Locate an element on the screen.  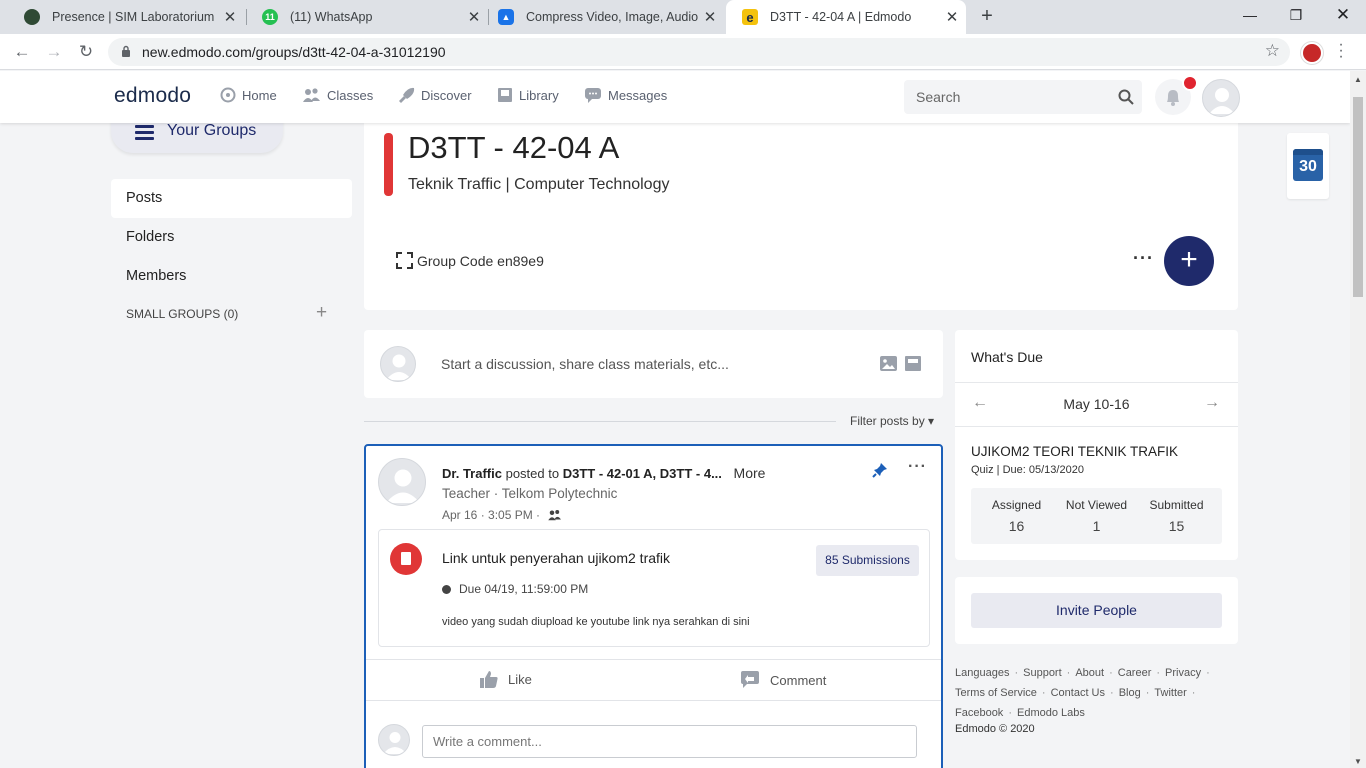
quiz-title: UJIKOM2 TEORI TEKNIK TRAFIK is located at coordinates (1074, 451).